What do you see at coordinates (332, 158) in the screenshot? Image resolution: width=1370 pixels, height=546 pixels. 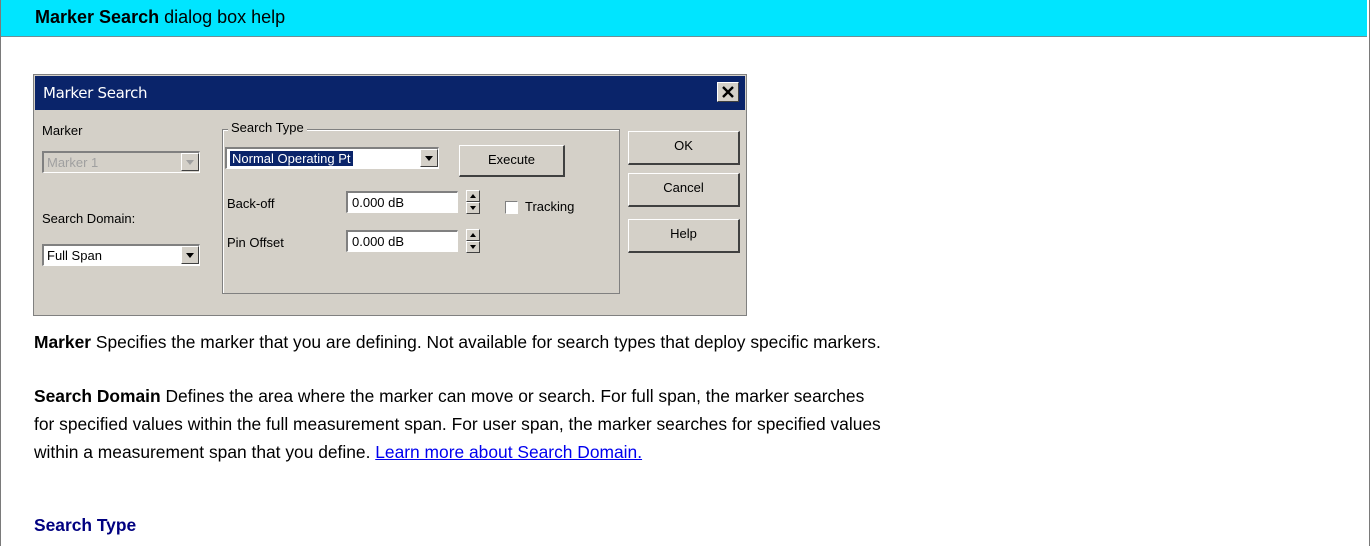 I see `search-type-select: Normal Operating Pt` at bounding box center [332, 158].